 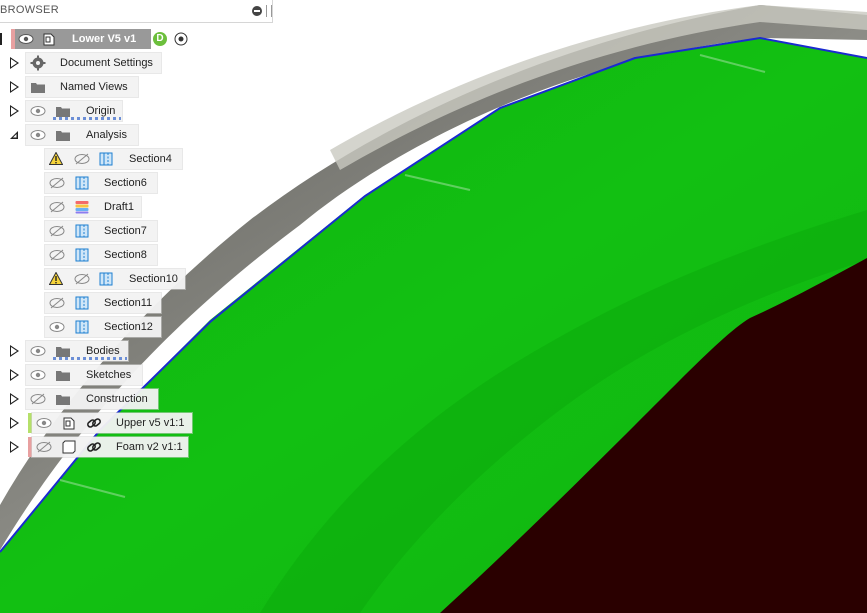 I want to click on gear-icon, so click(x=38, y=63).